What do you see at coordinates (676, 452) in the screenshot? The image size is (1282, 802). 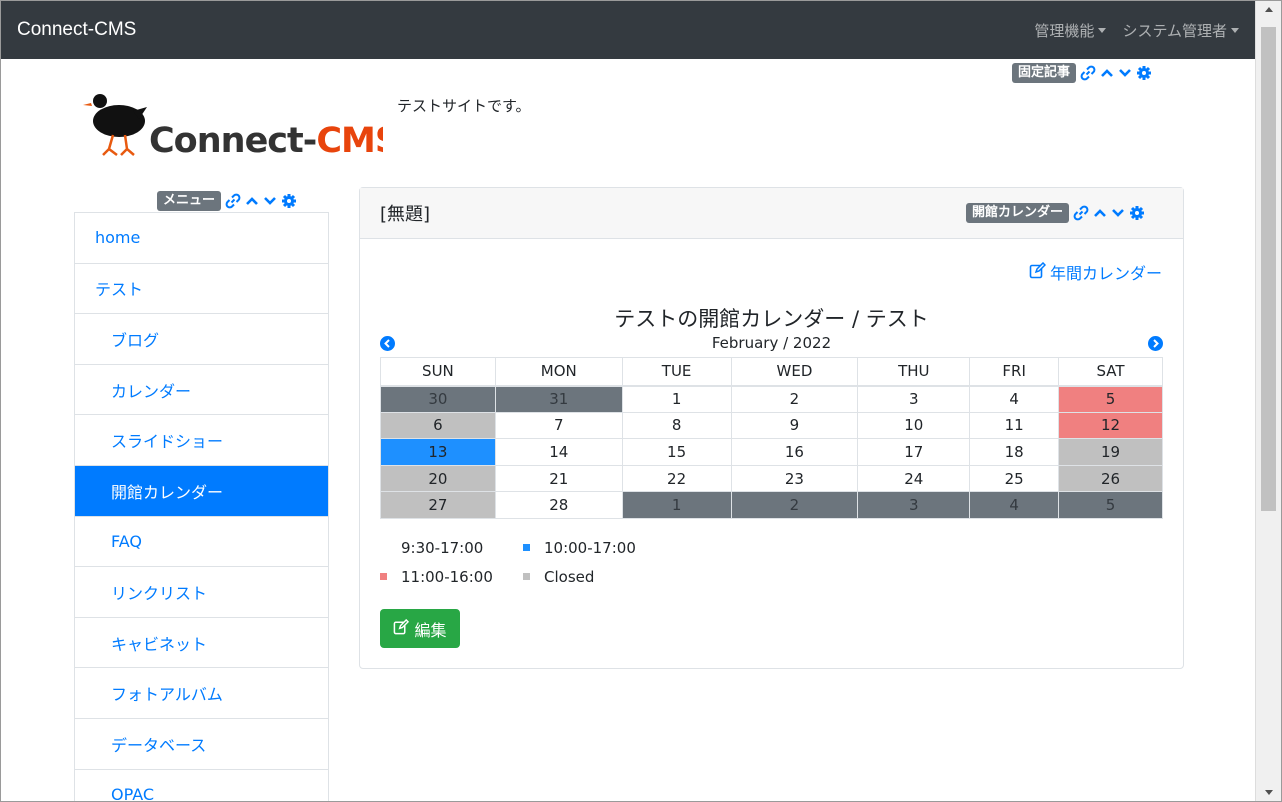 I see `calendar-day-cell: 15` at bounding box center [676, 452].